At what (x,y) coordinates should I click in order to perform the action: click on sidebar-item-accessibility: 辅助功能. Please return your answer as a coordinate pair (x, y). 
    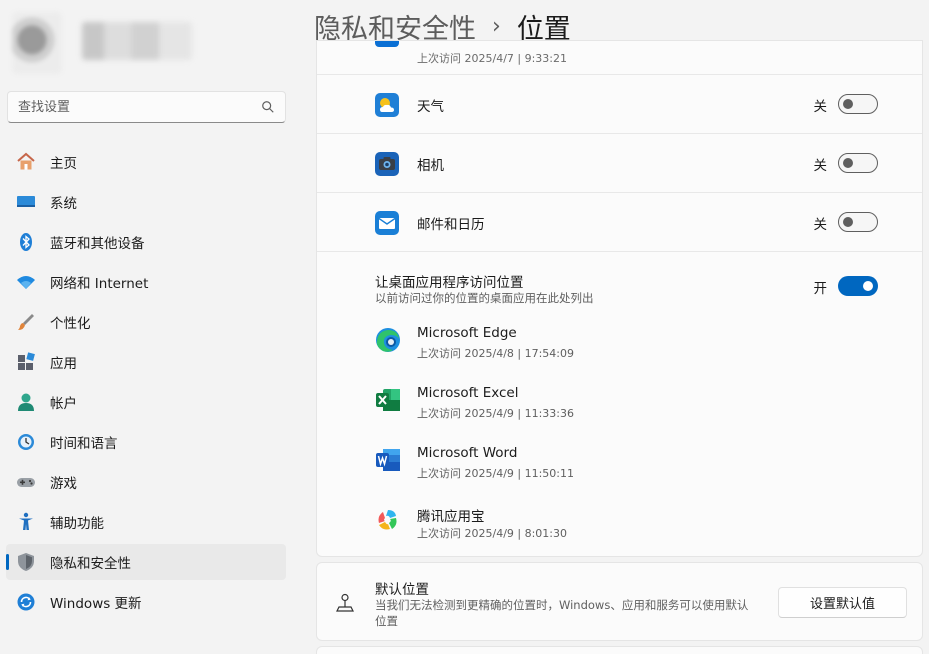
    Looking at the image, I should click on (146, 522).